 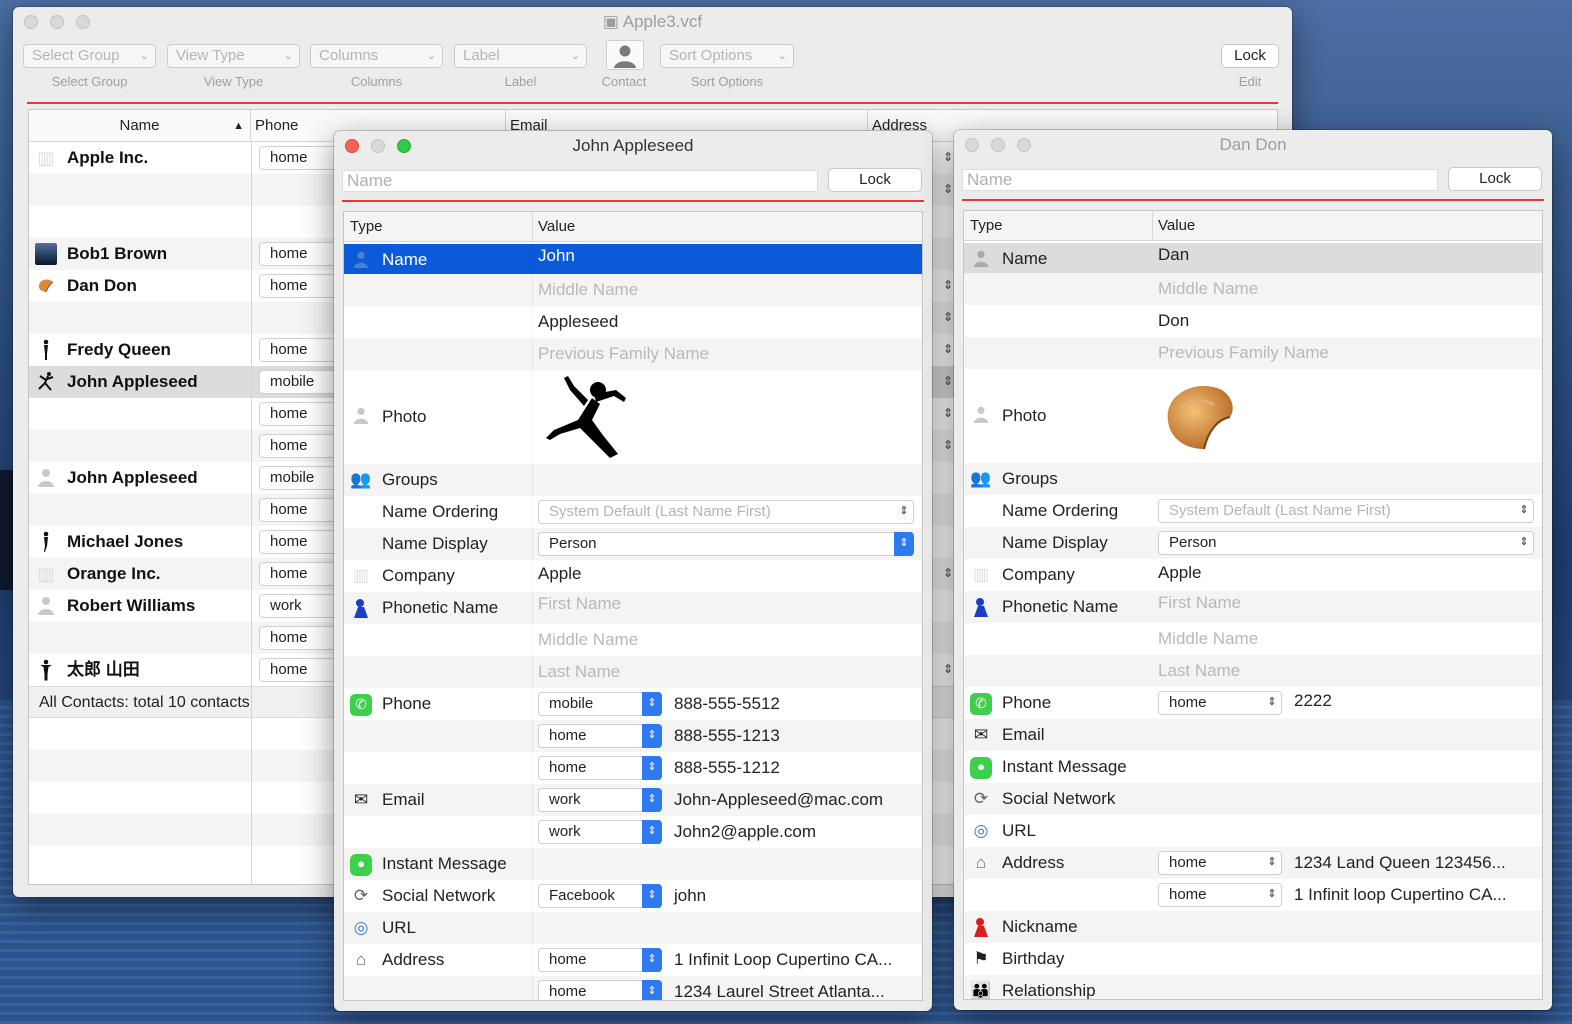 I want to click on field-row-last: Appleseed, so click(x=633, y=322).